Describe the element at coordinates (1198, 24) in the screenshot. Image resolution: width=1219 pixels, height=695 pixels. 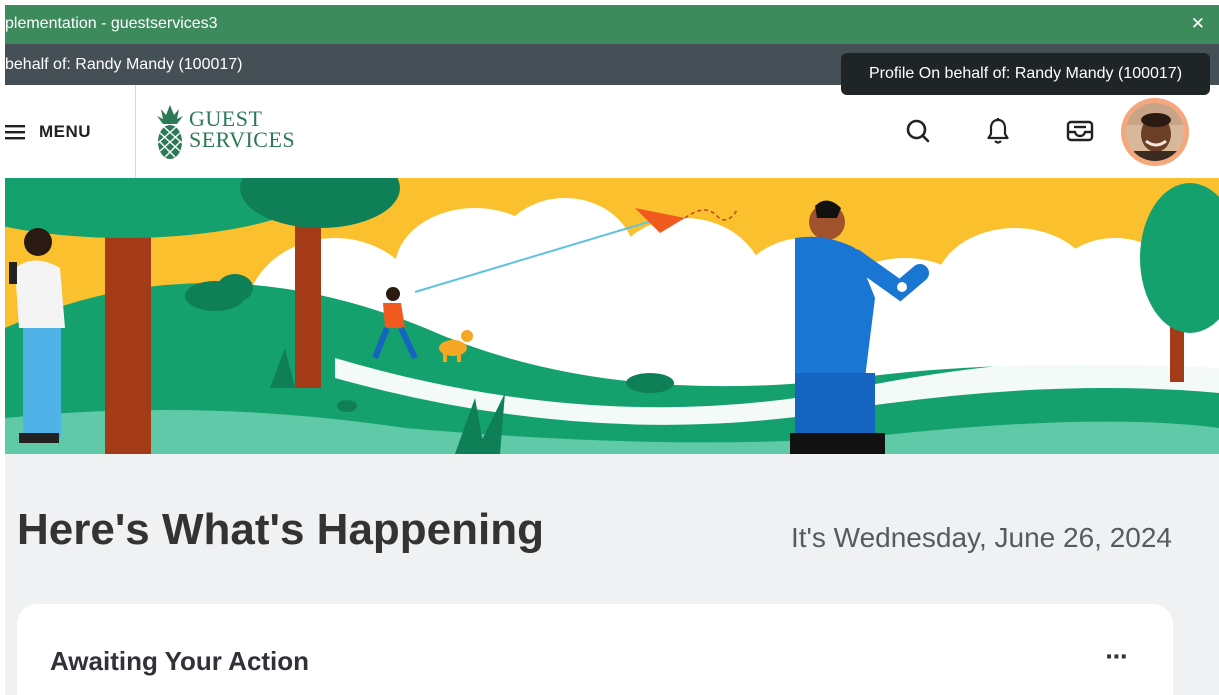
I see `close-icon: ✕` at that location.